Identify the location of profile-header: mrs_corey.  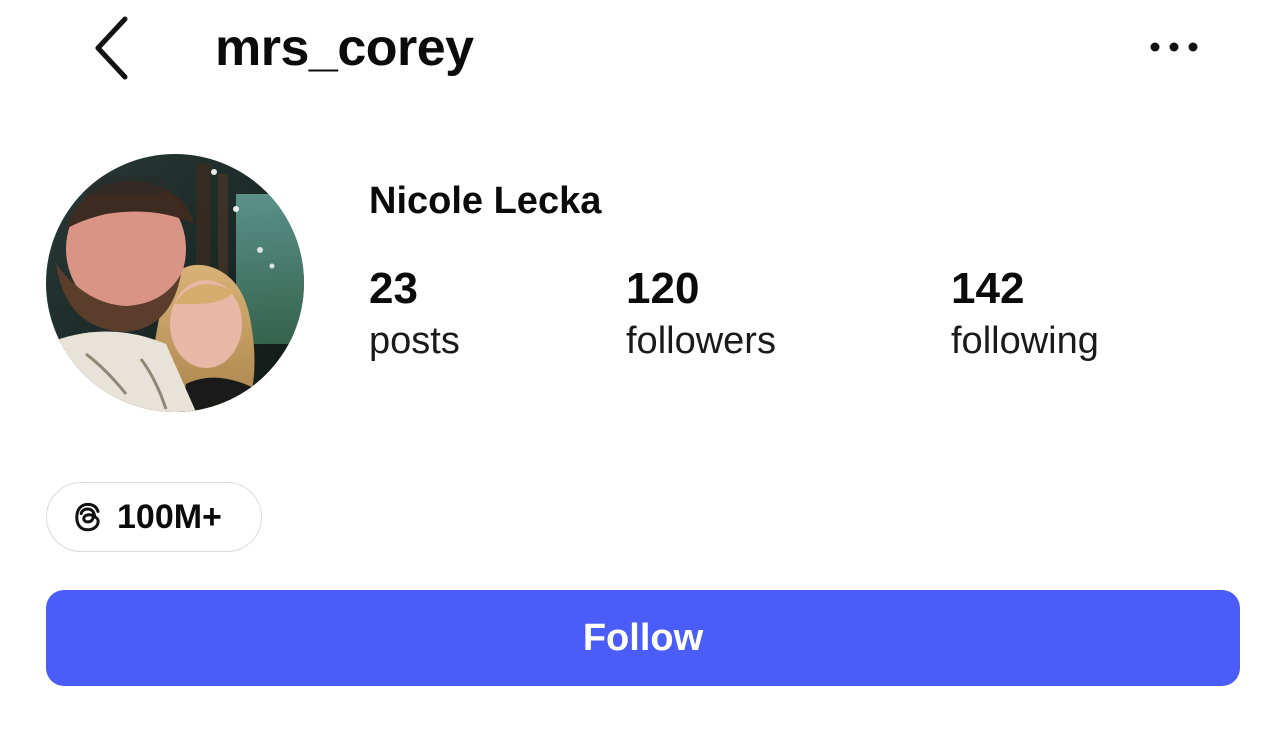
(643, 50).